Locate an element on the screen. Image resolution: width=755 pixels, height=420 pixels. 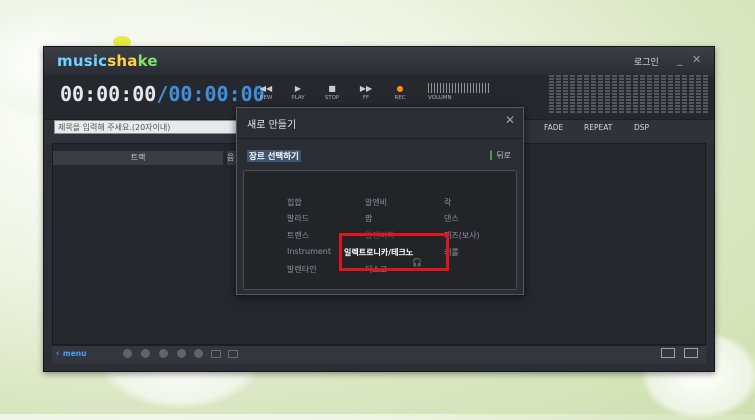
time-display: 00:00:00/00:00:00 is located at coordinates (162, 94).